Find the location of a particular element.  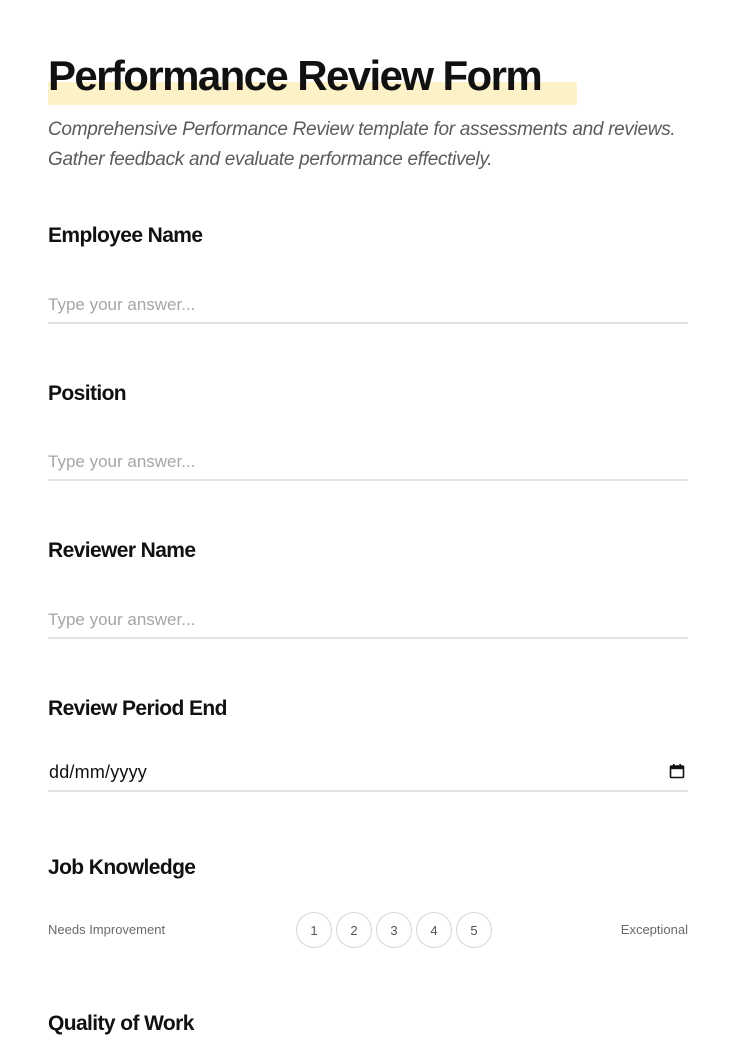

position-label: Position is located at coordinates (87, 393).